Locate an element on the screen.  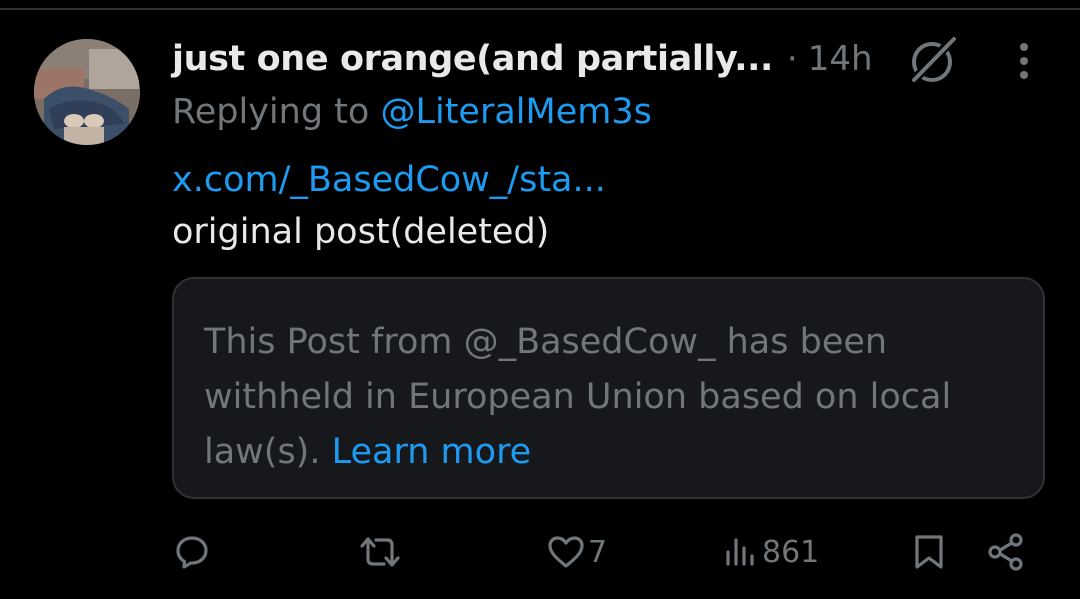
replying-to-label: Replying to is located at coordinates (271, 112).